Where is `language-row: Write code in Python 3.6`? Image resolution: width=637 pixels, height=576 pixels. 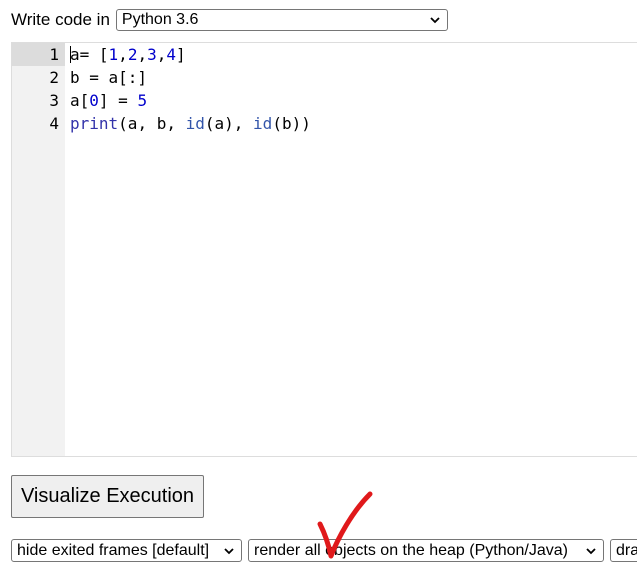 language-row: Write code in Python 3.6 is located at coordinates (229, 20).